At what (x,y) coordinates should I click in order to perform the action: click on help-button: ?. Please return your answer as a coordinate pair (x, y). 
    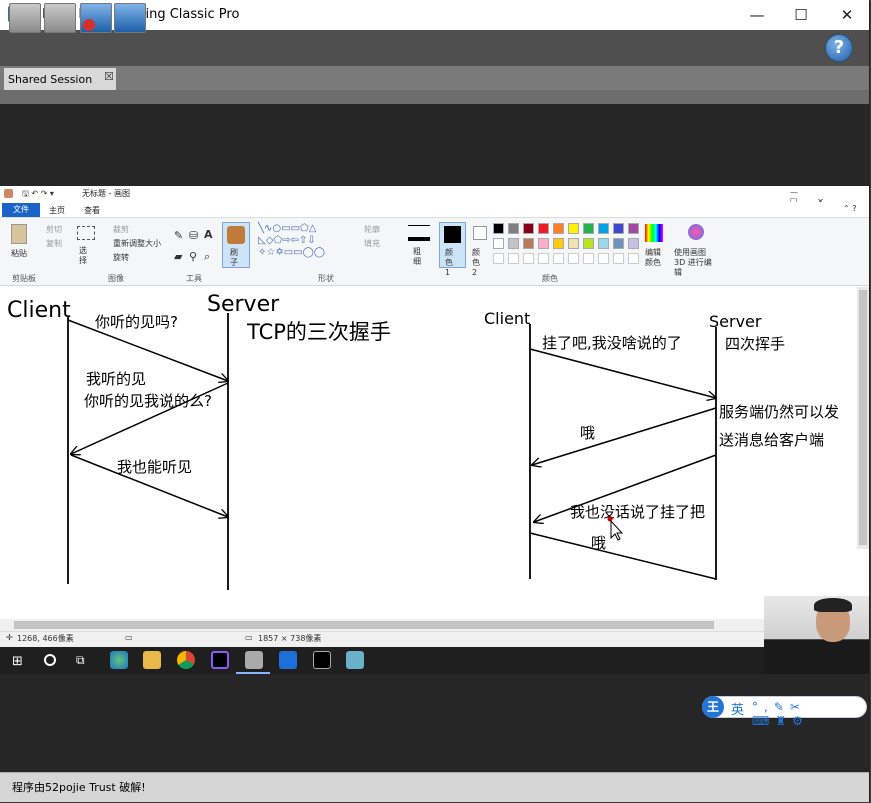
    Looking at the image, I should click on (839, 48).